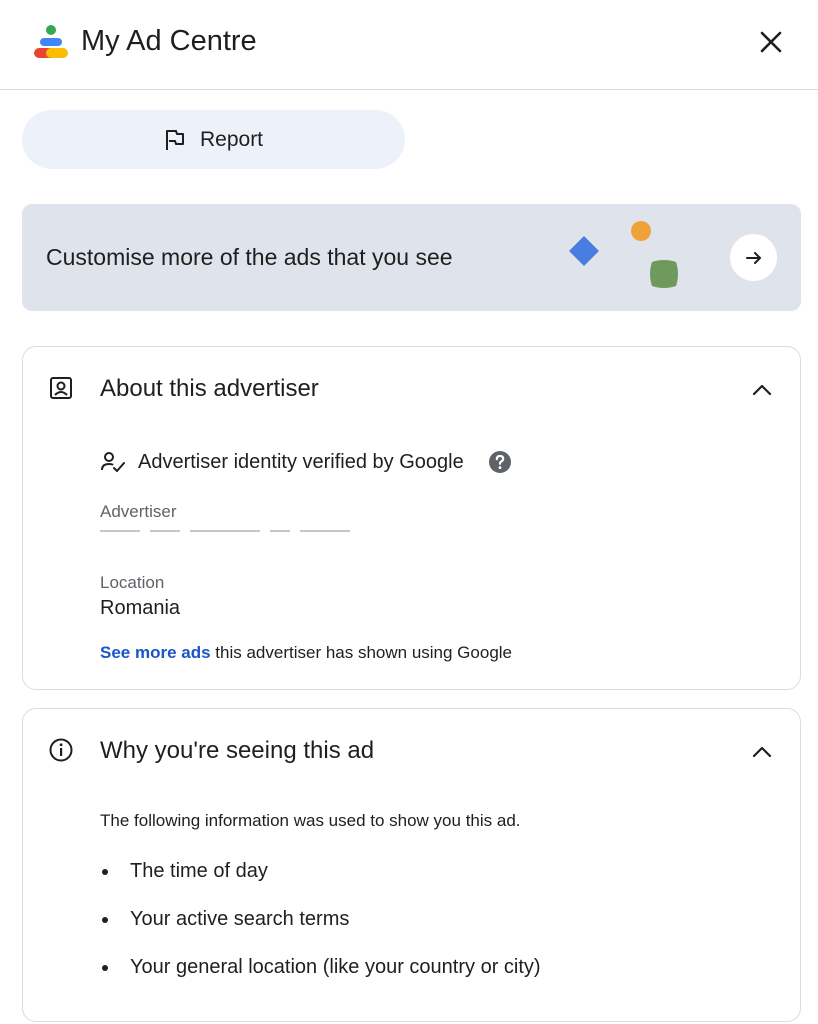 Image resolution: width=818 pixels, height=1024 pixels. Describe the element at coordinates (61, 388) in the screenshot. I see `person-badge-icon` at that location.